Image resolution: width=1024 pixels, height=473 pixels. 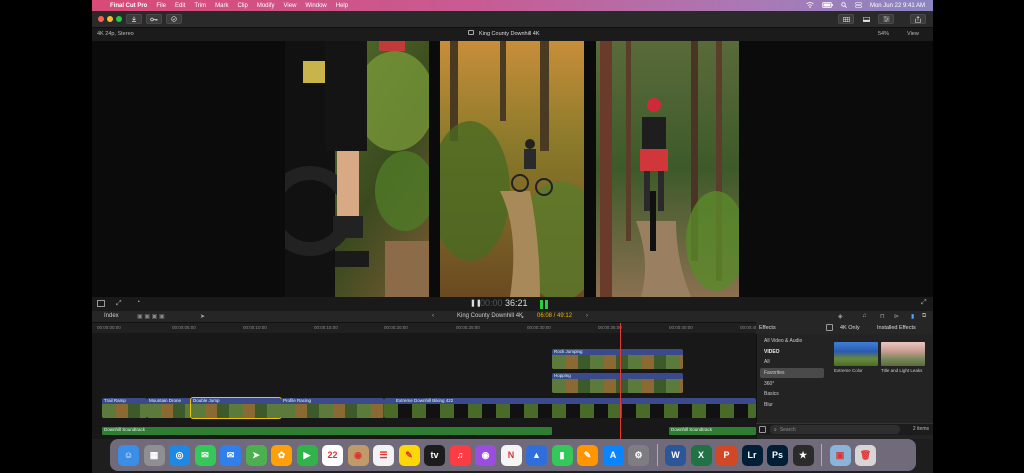 I want to click on final-cut-pro-icon: ★, so click(x=803, y=455).